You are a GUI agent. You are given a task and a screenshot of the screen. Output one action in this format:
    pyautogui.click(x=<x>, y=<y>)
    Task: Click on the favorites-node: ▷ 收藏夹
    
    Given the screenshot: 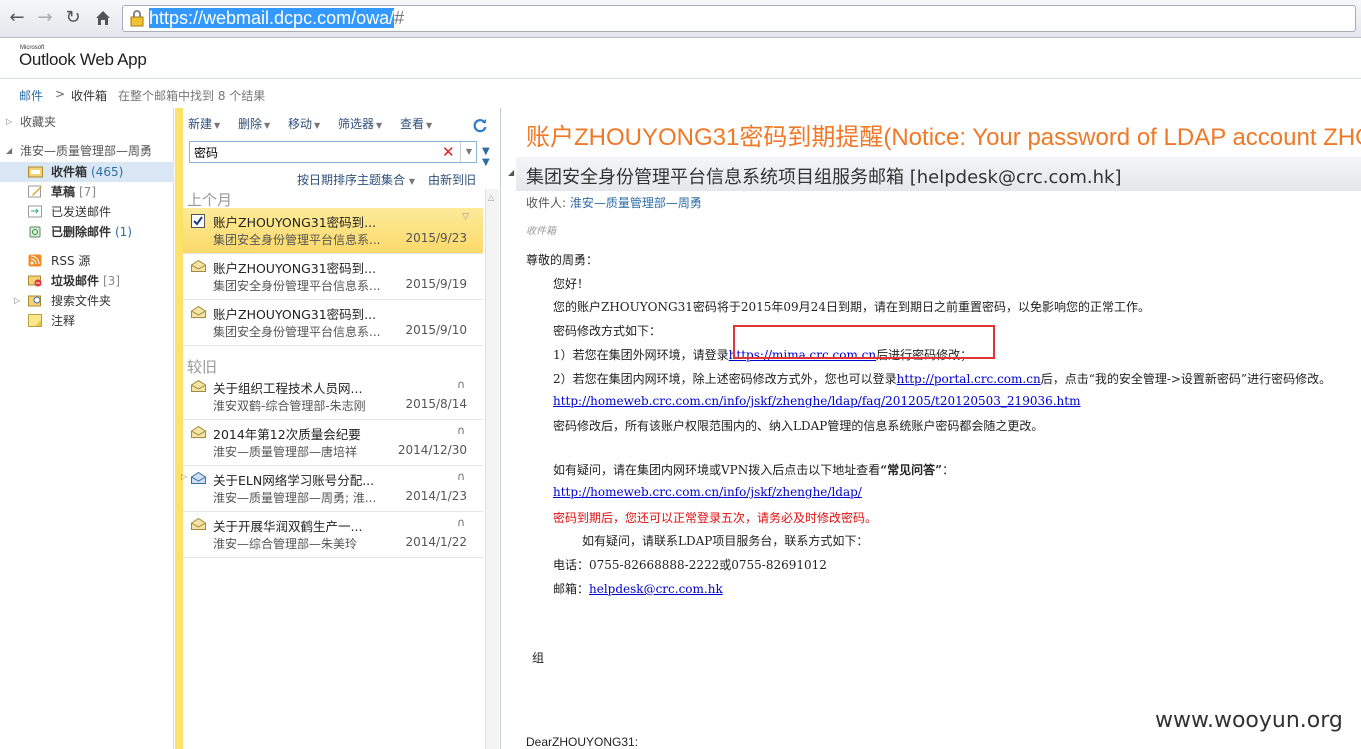 What is the action you would take?
    pyautogui.click(x=87, y=122)
    